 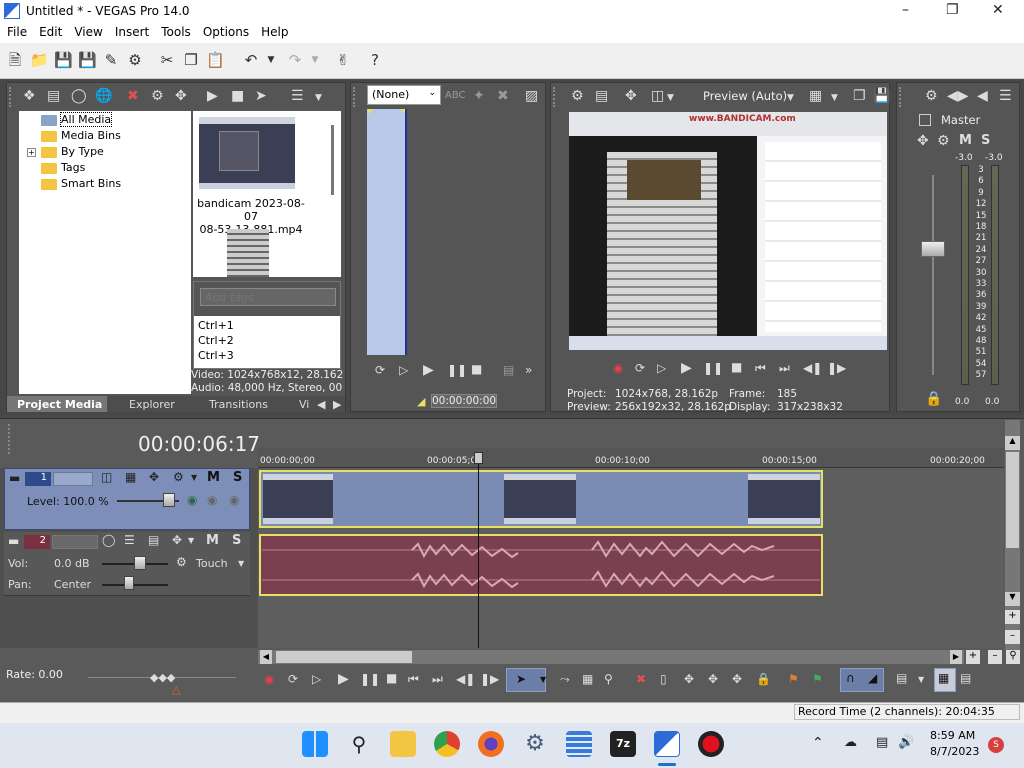 I want to click on capture-icon: ▤, so click(x=53, y=96).